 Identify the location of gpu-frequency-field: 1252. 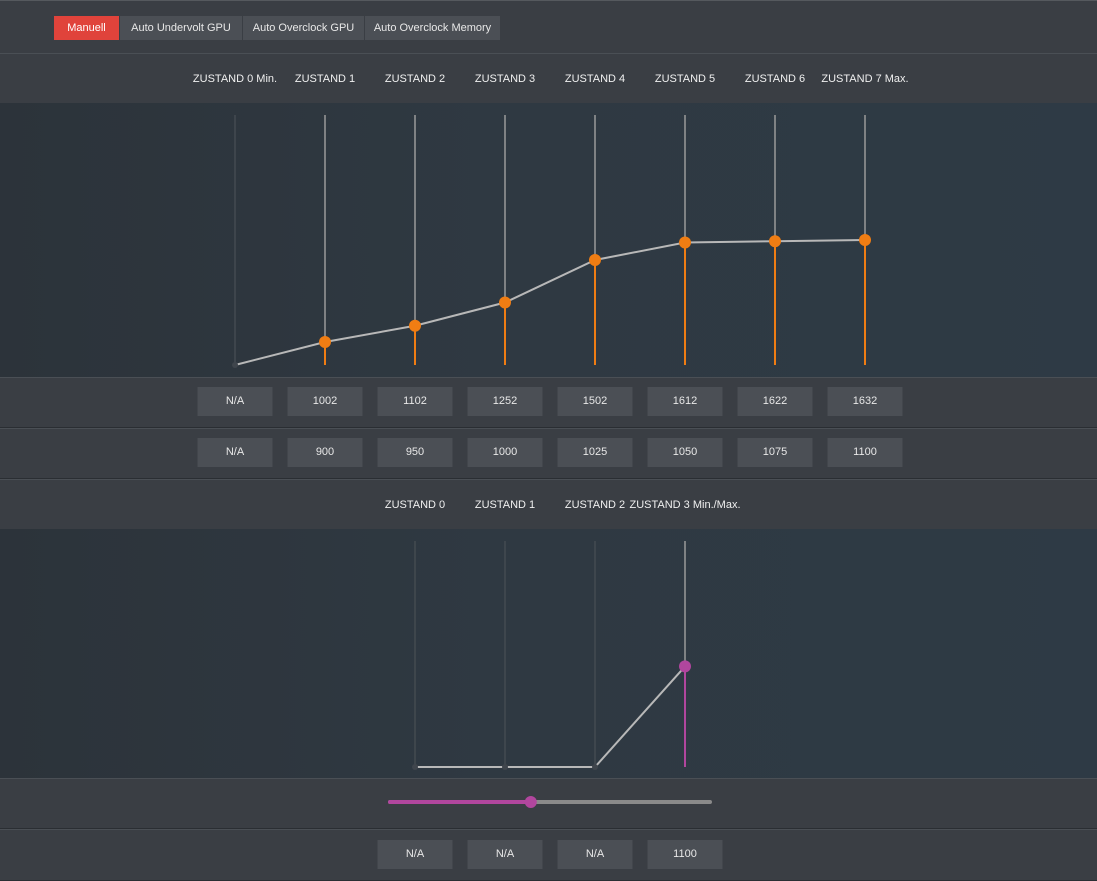
(505, 401).